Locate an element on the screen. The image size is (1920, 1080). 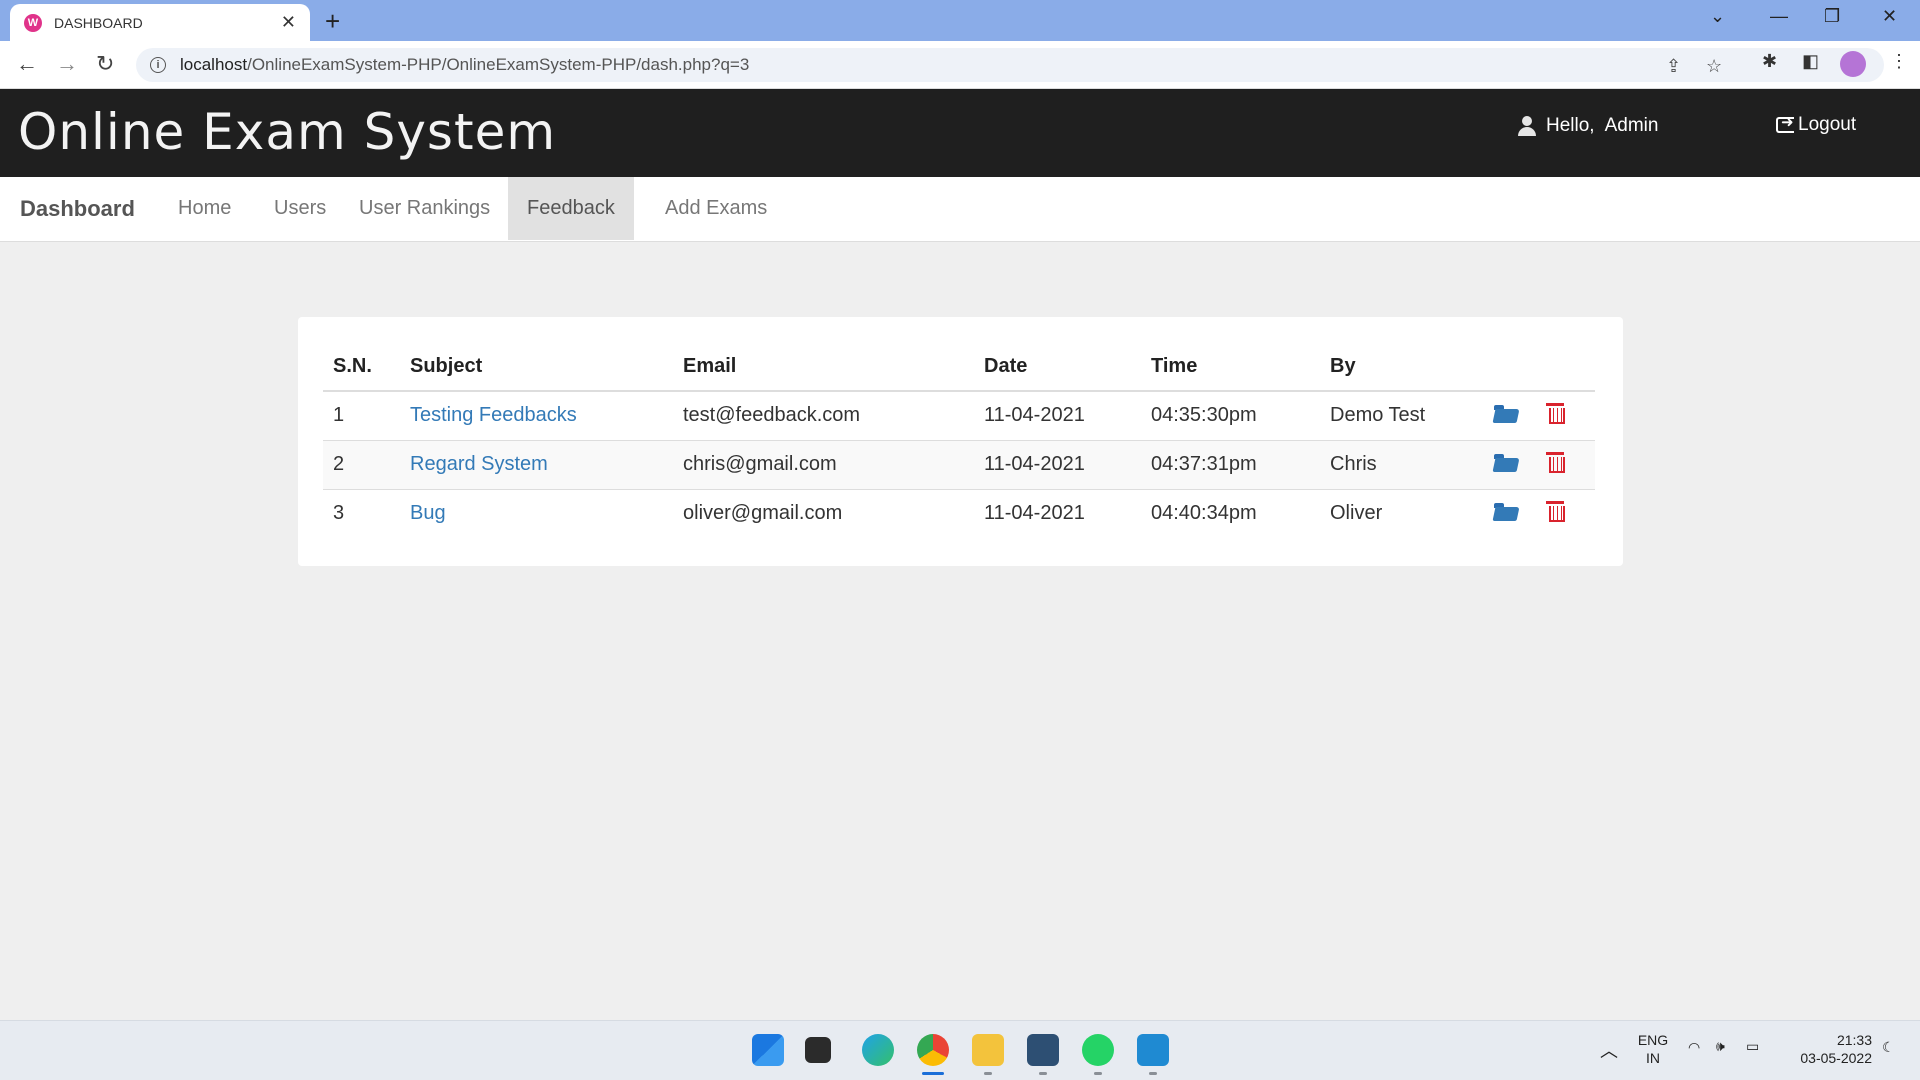
forward-button: → is located at coordinates (67, 64).